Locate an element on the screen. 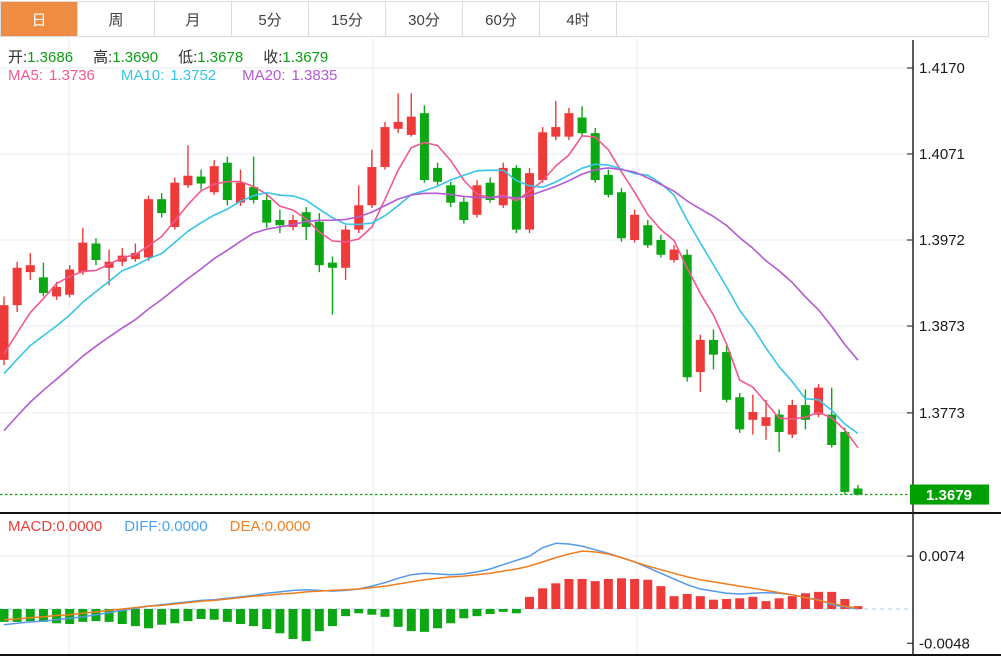 This screenshot has width=1001, height=657. ma5-value: 1.3736 is located at coordinates (72, 75).